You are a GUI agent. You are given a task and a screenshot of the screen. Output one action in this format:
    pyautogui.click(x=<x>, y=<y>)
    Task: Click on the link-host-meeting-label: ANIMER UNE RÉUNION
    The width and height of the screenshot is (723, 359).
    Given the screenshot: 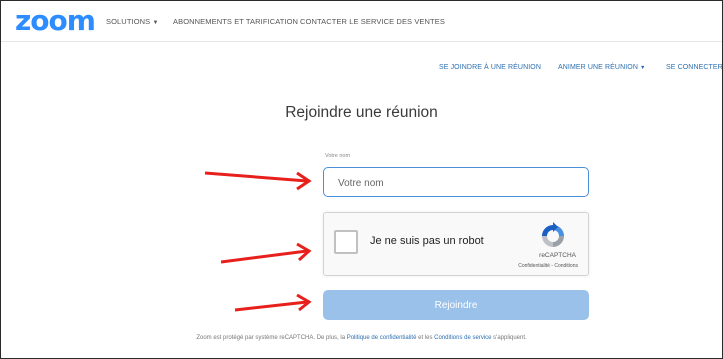 What is the action you would take?
    pyautogui.click(x=598, y=67)
    